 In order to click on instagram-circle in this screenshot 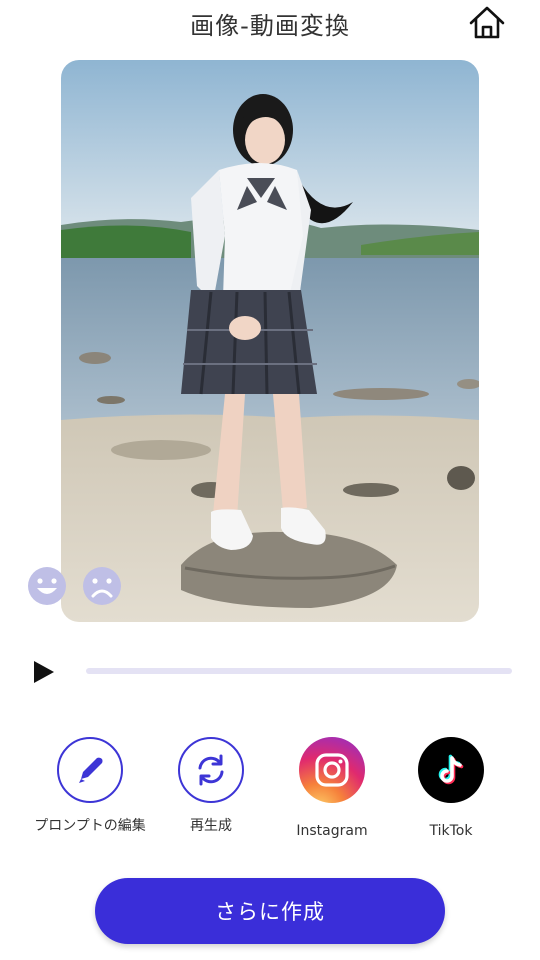, I will do `click(332, 770)`.